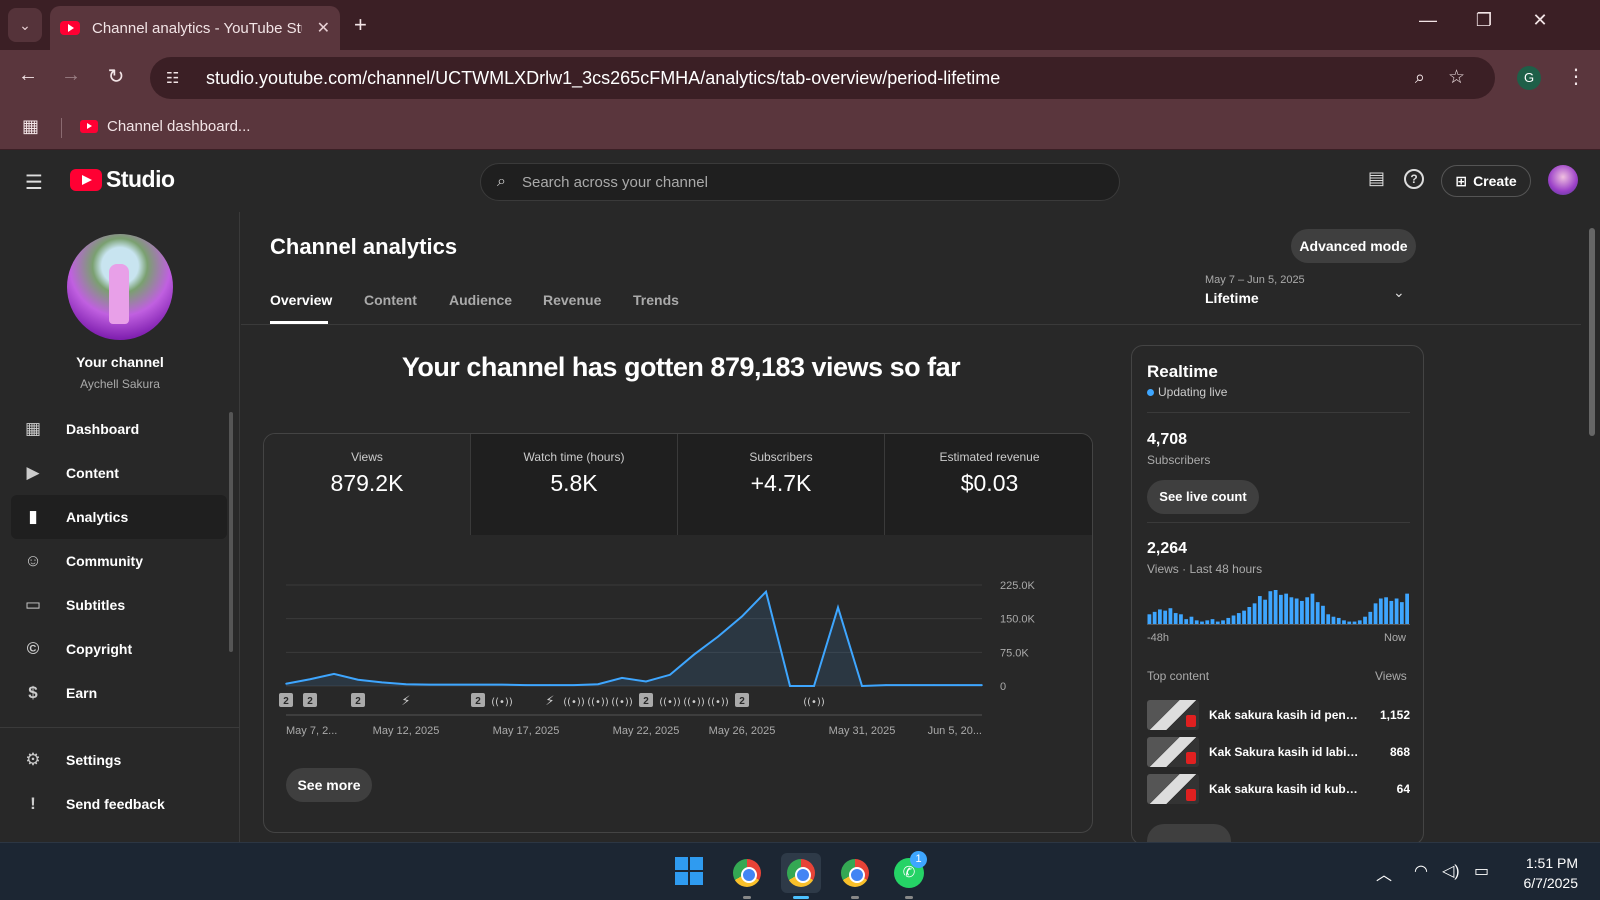 The height and width of the screenshot is (900, 1600). I want to click on site-info-icon: ☷, so click(179, 78).